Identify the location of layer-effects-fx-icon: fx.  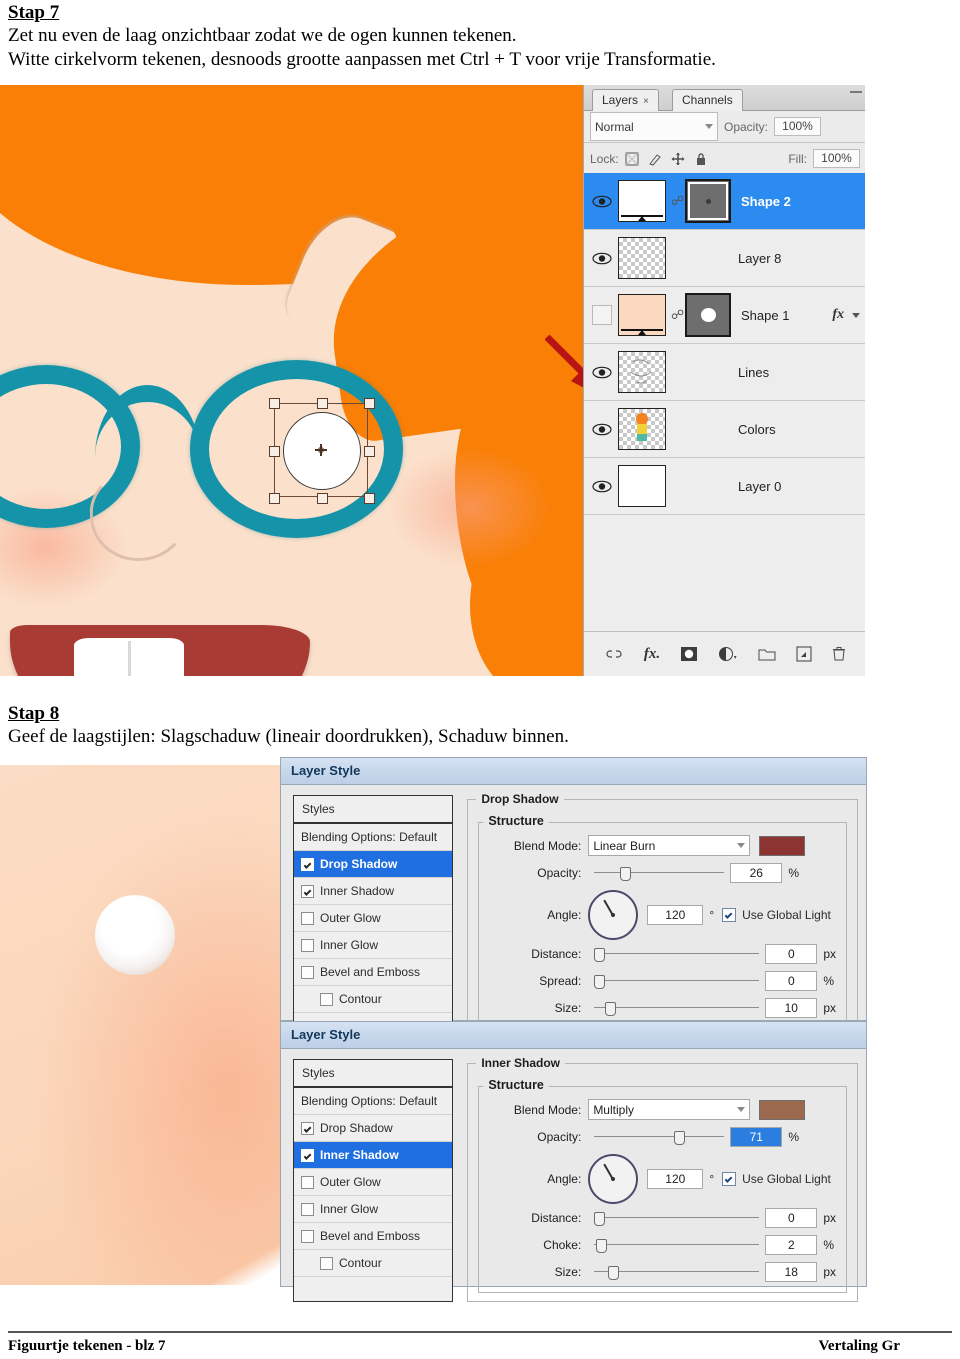
(838, 315).